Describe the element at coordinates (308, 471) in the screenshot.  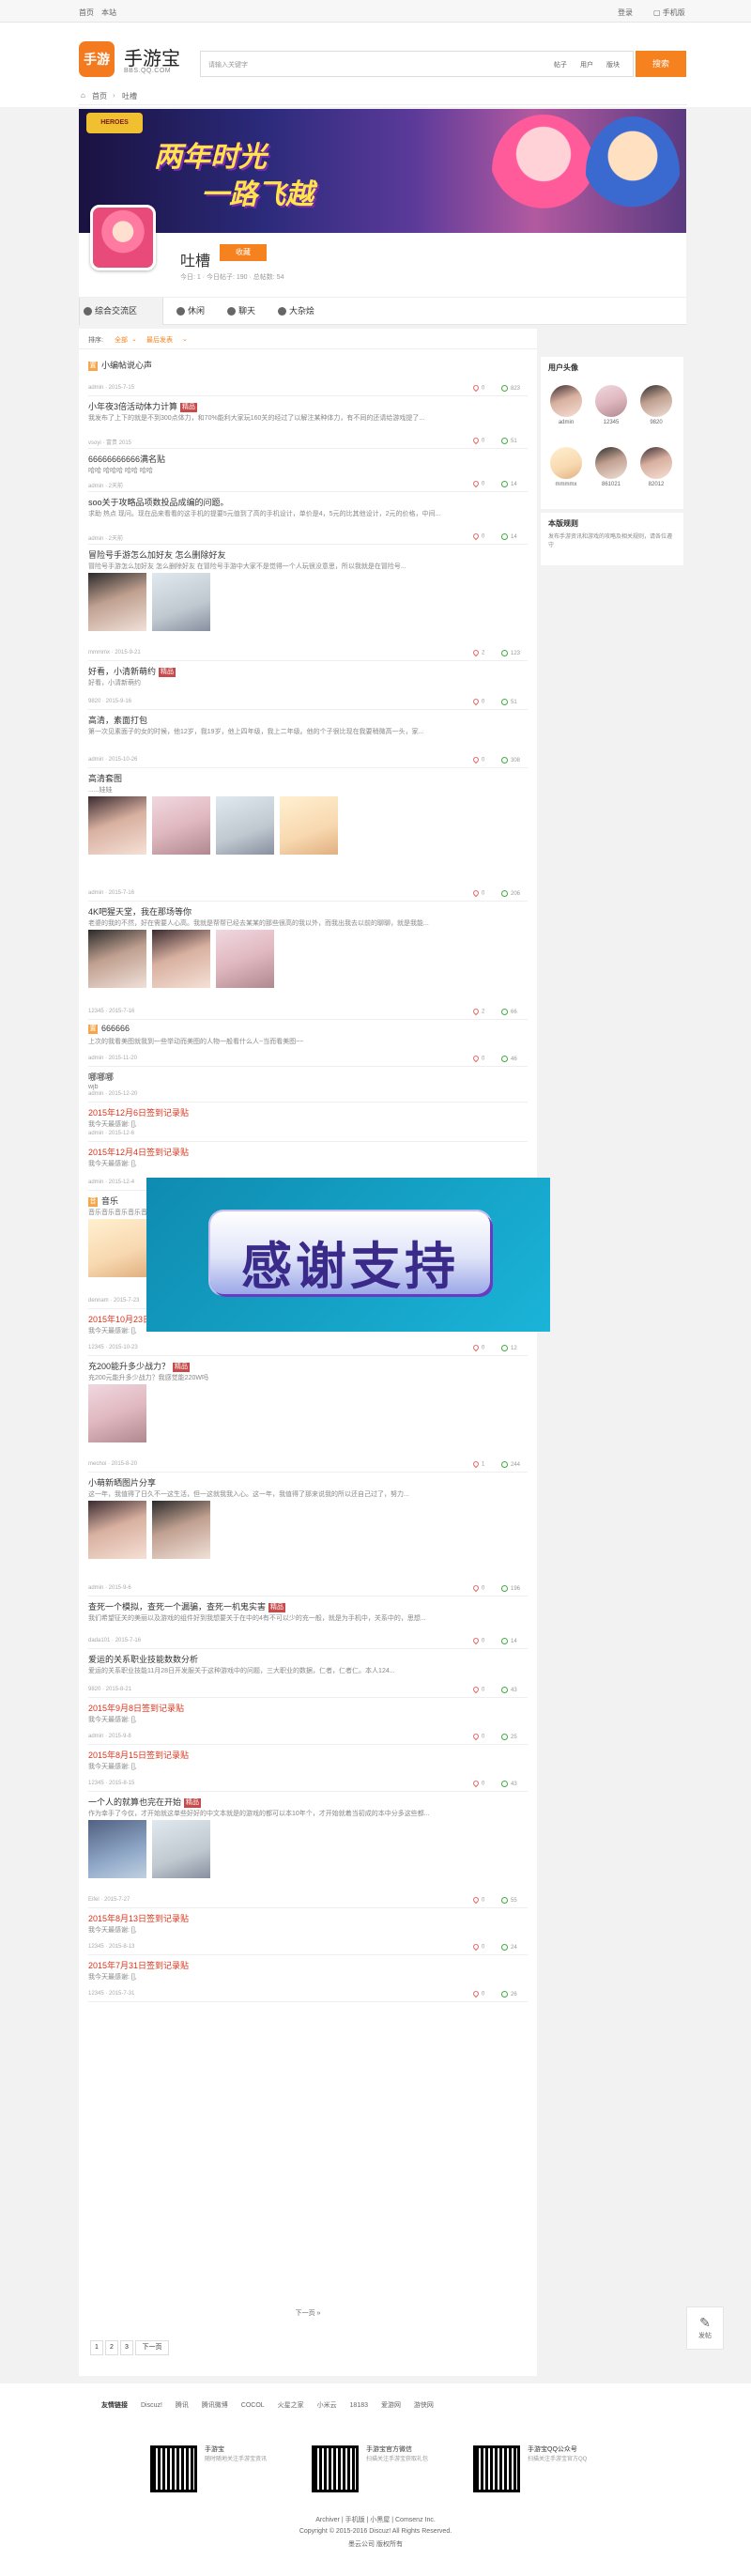
I see `thread-row: 66666666666满名贴 哈哈 哈哈哈 哈哈 哈哈 admin · 2天前 0 14` at that location.